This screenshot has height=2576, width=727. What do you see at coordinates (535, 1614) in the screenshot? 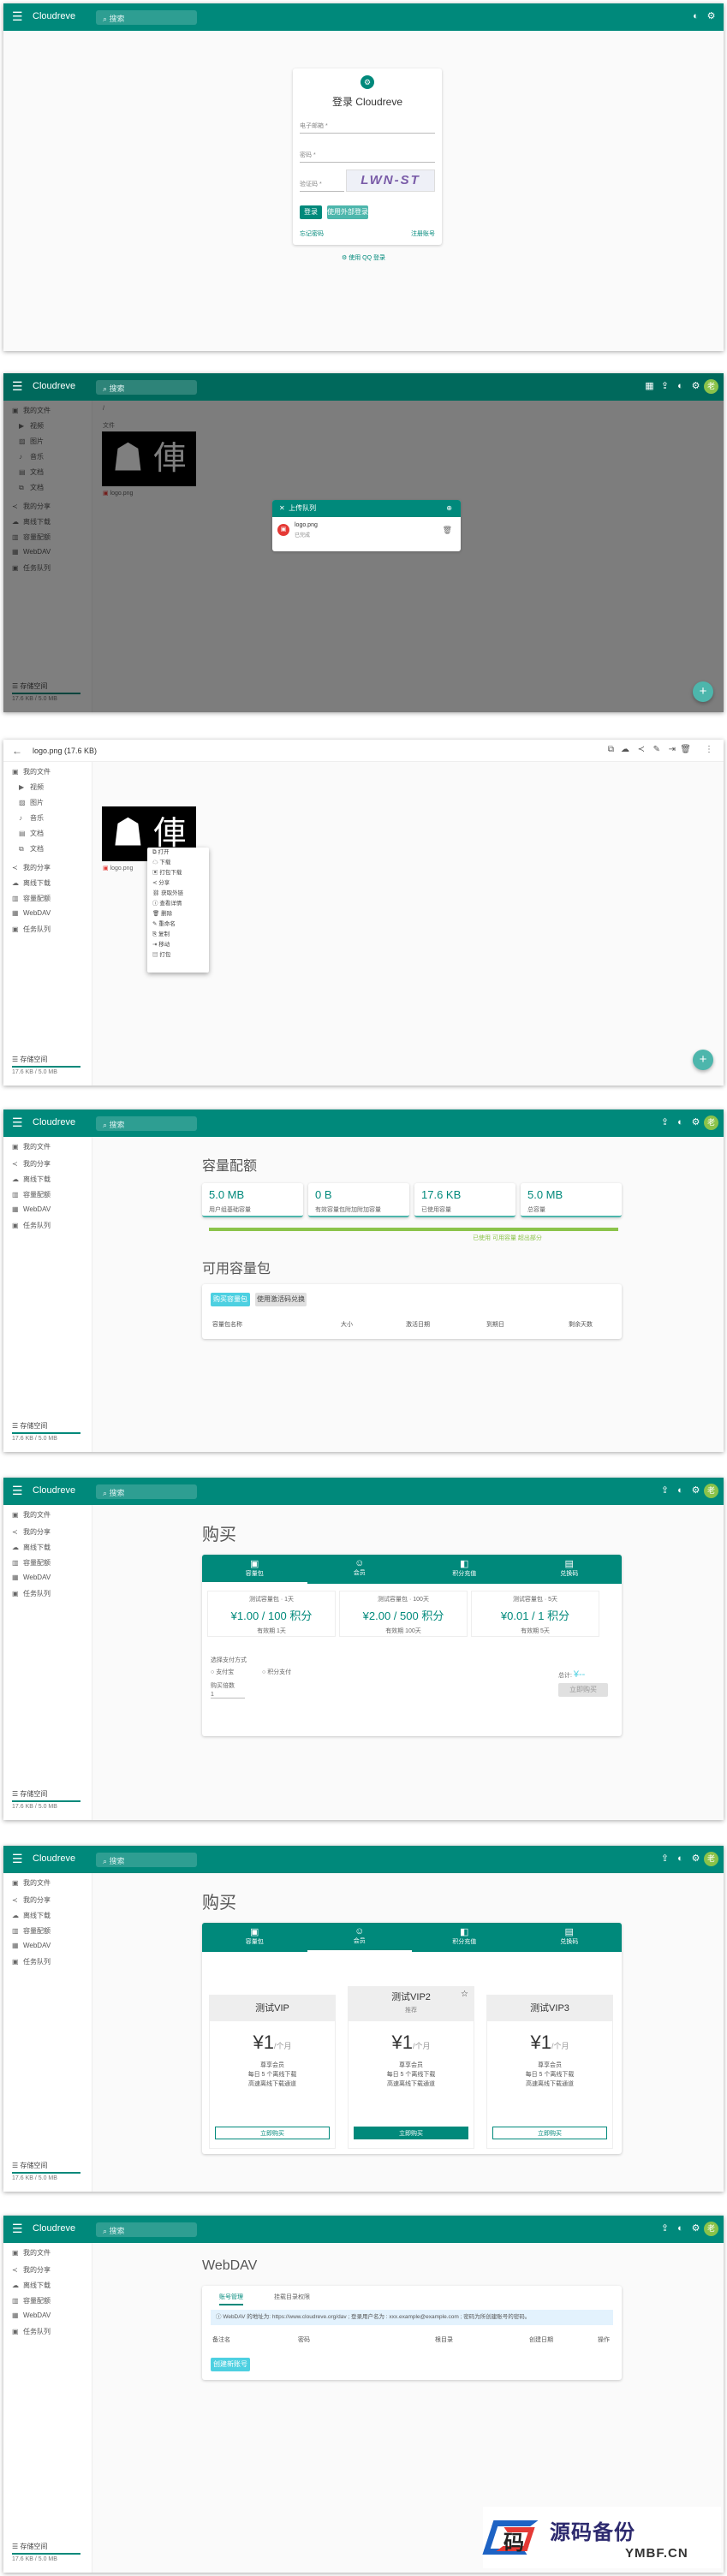
I see `pack-item-2: 测试容量包 · 5天 ¥0.01 / 1 积分 有效期 5天` at bounding box center [535, 1614].